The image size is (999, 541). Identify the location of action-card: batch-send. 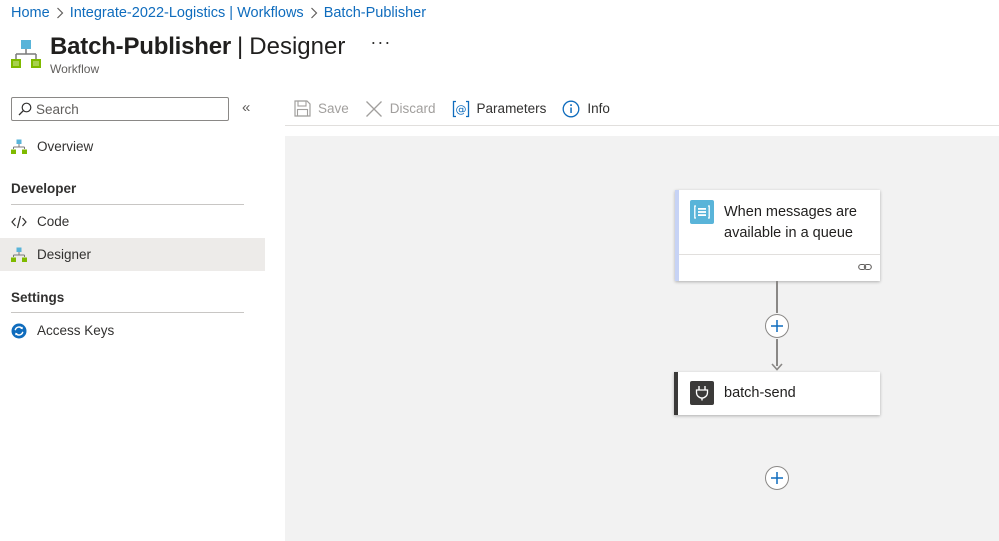
(777, 393).